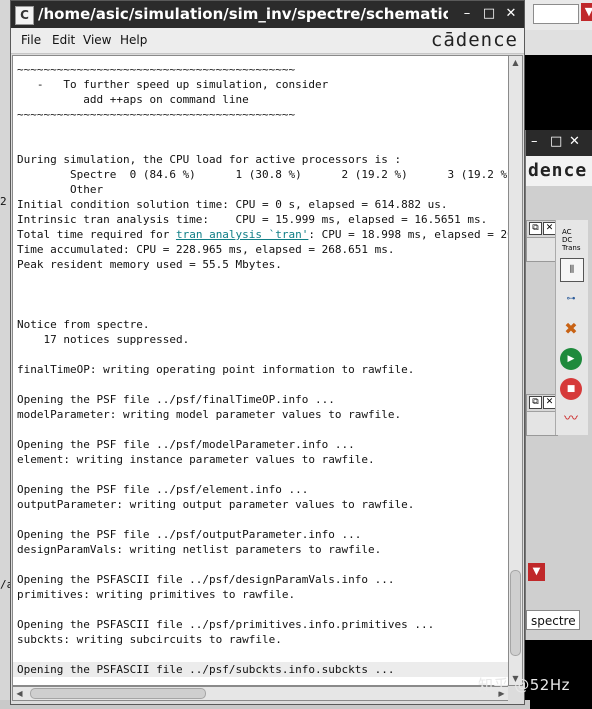 The width and height of the screenshot is (592, 709). I want to click on horizontal-scrollbar: ◀ ▶, so click(260, 693).